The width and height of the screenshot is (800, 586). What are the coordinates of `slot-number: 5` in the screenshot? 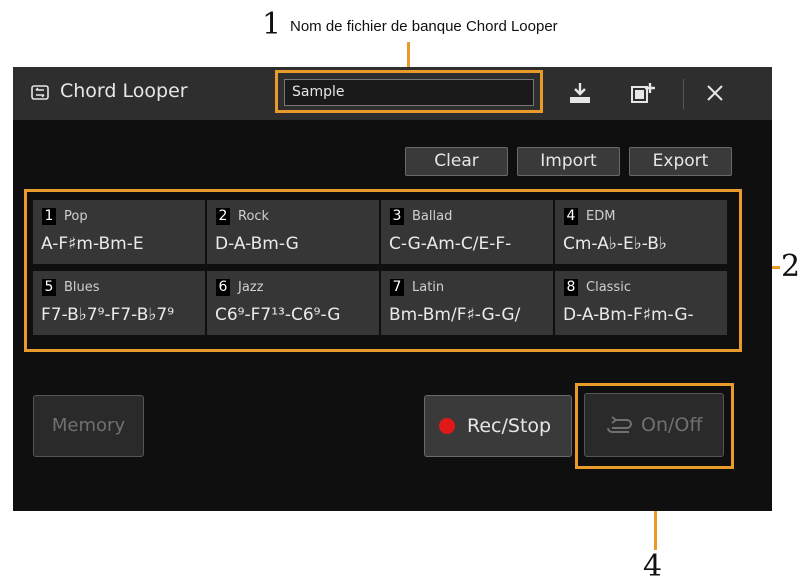 It's located at (49, 287).